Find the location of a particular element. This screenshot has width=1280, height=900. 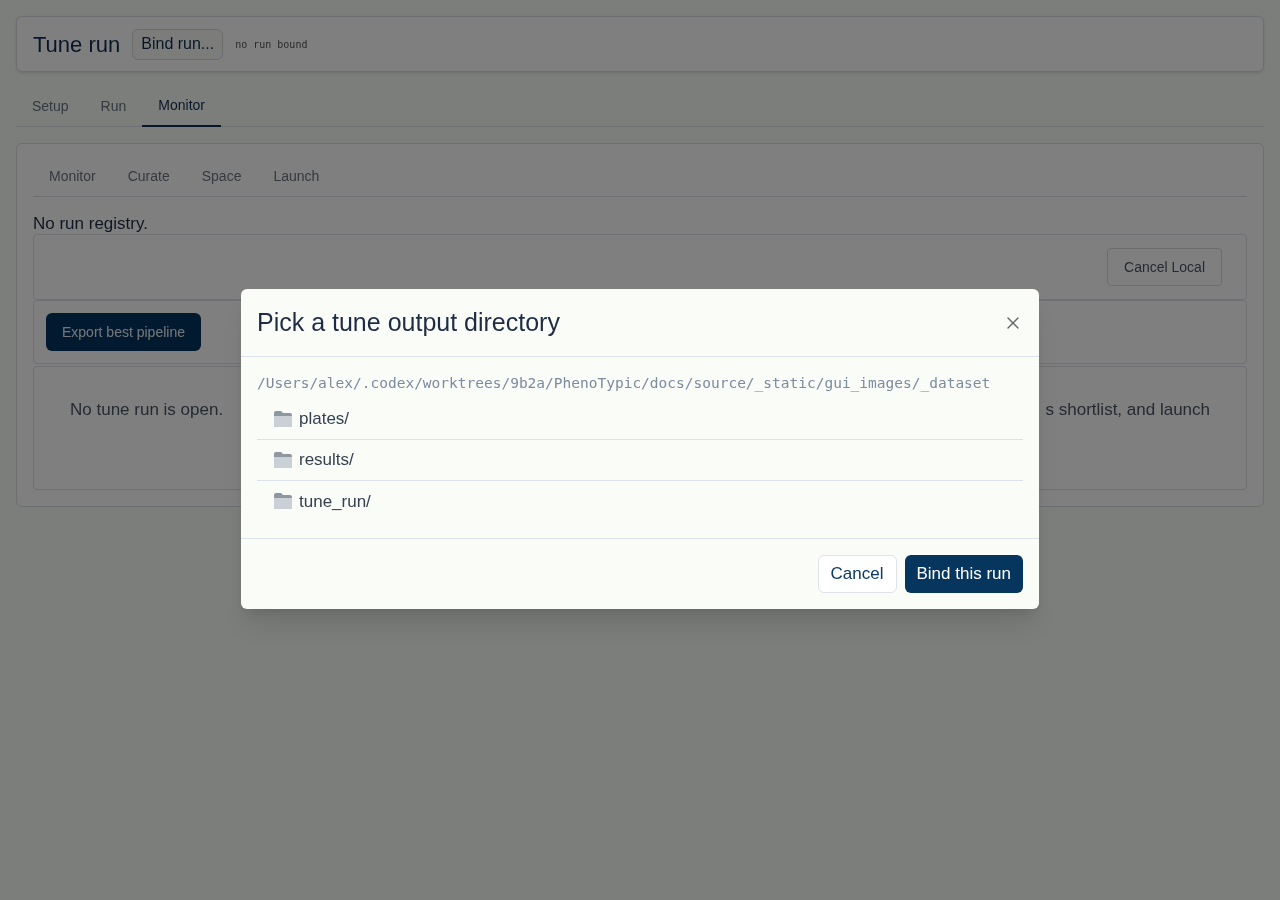

current-path: /Users/alex/.codex/worktrees/9b2a/PhenoTypic/docs/source/_static/gui_images/_dataset is located at coordinates (624, 384).